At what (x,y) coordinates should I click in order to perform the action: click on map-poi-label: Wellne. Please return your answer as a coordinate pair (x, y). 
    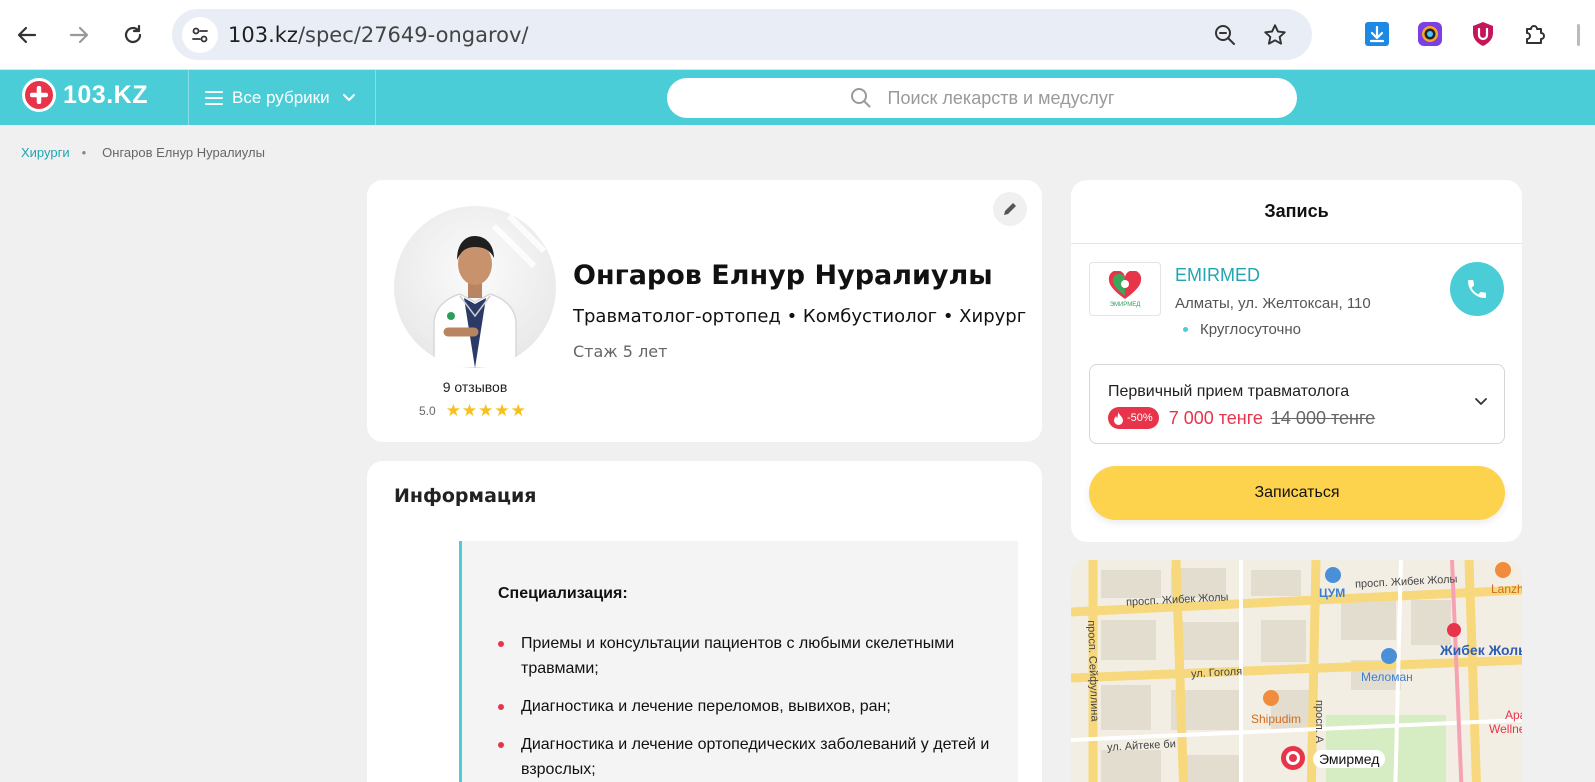
    Looking at the image, I should click on (1505, 729).